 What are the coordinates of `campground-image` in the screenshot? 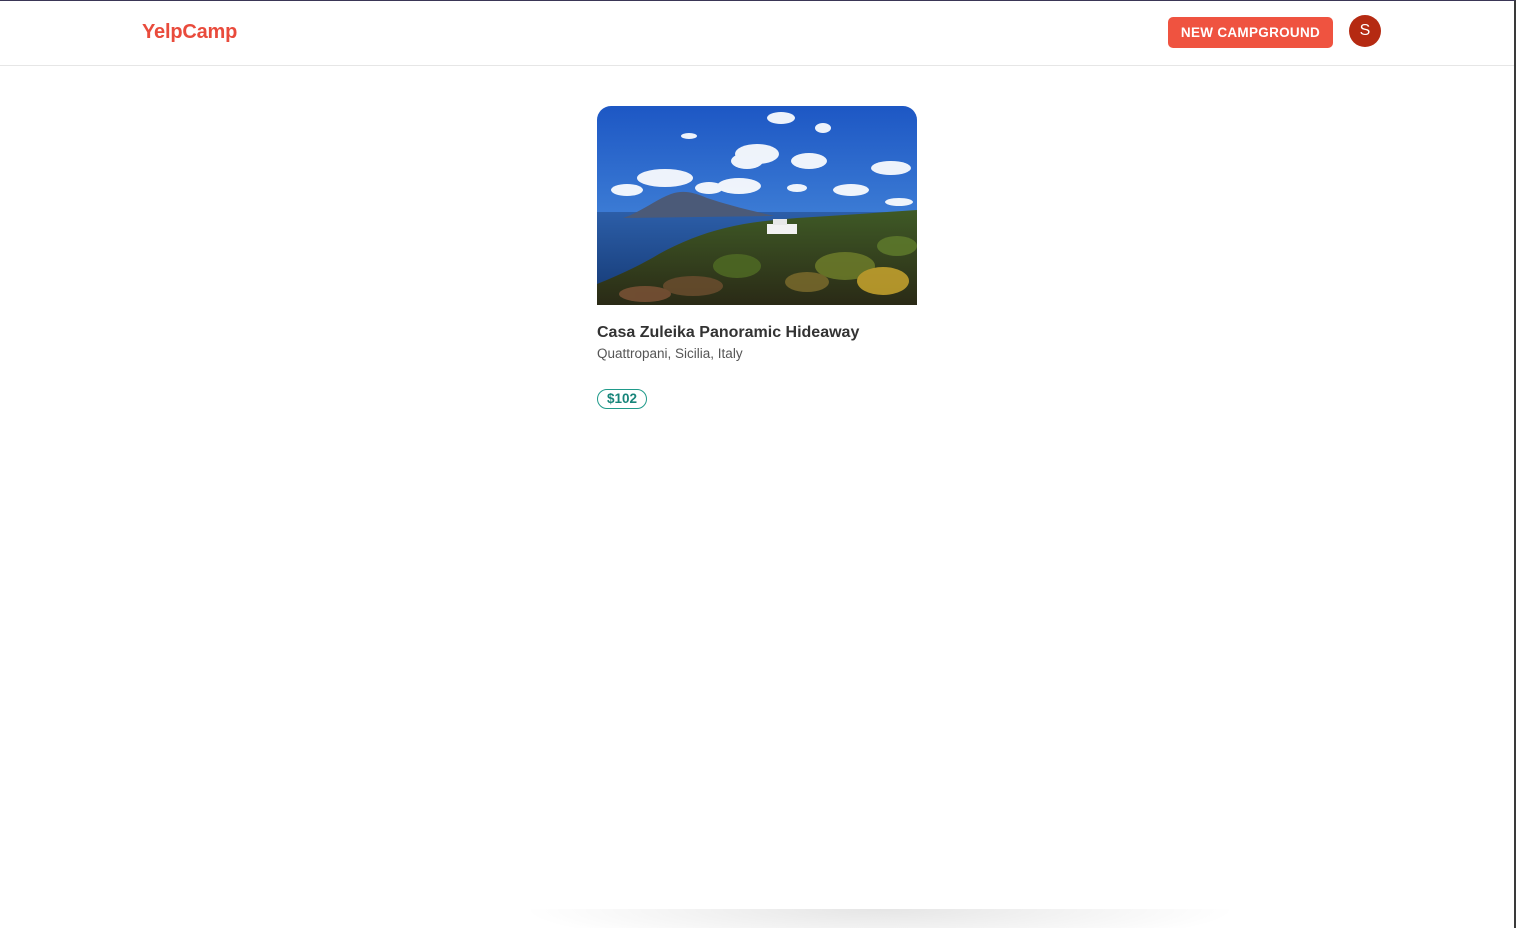 It's located at (757, 205).